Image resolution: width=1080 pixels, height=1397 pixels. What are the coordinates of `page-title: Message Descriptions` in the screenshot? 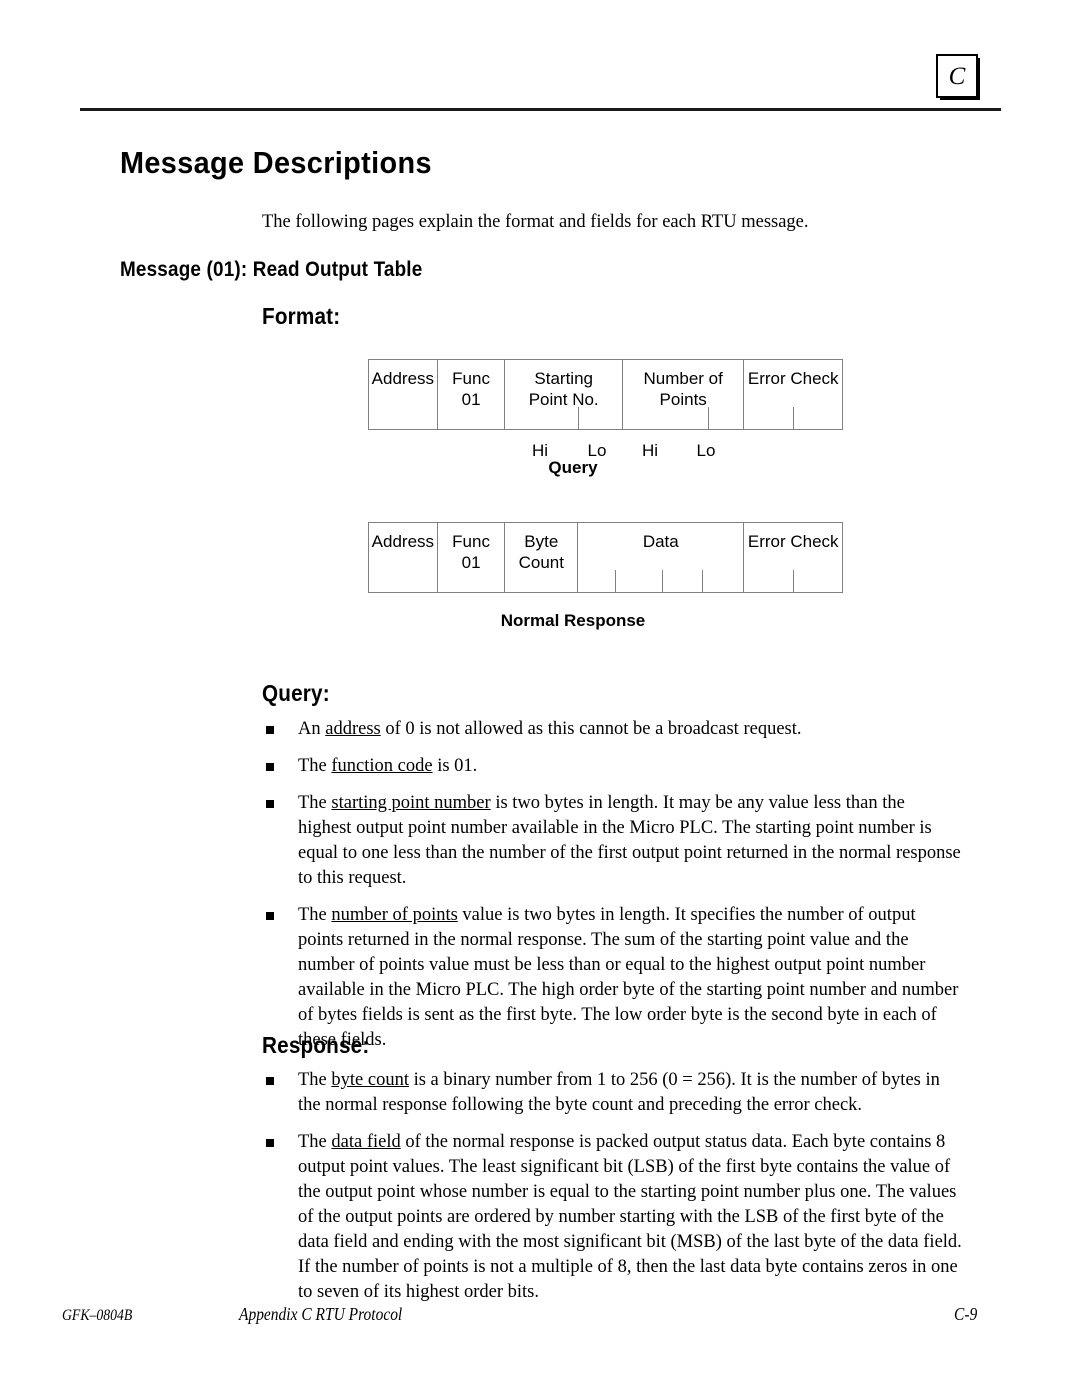 It's located at (276, 162).